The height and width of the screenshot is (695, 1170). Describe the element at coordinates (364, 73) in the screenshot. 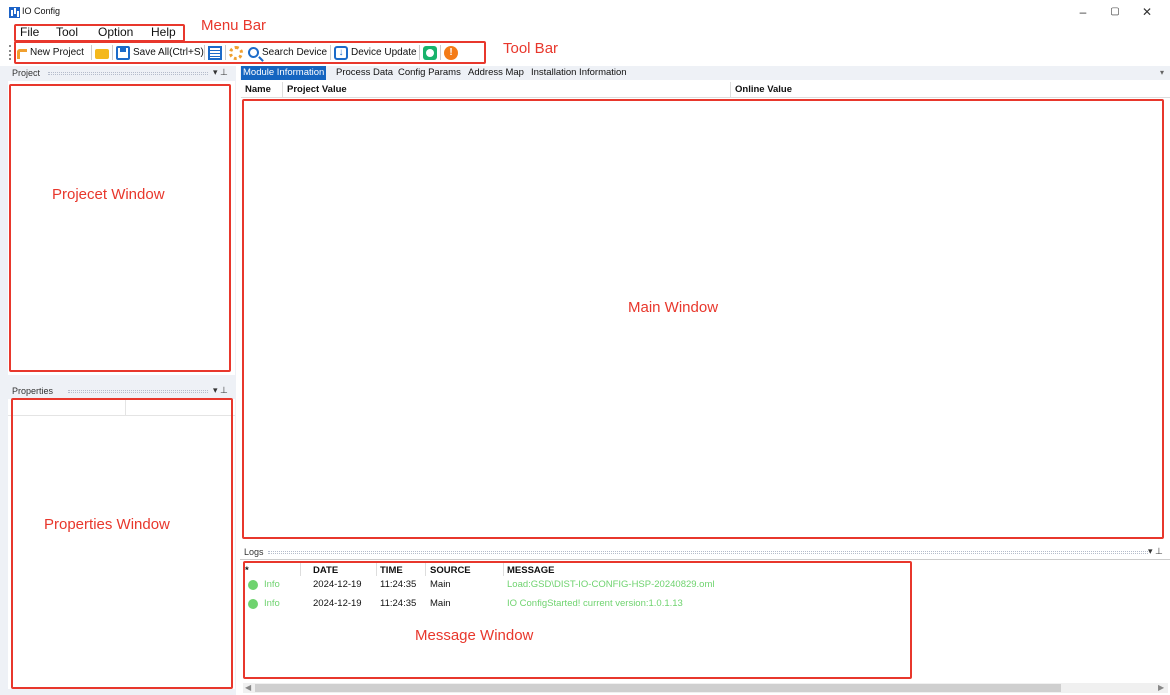

I see `tab-process-data: Process Data` at that location.